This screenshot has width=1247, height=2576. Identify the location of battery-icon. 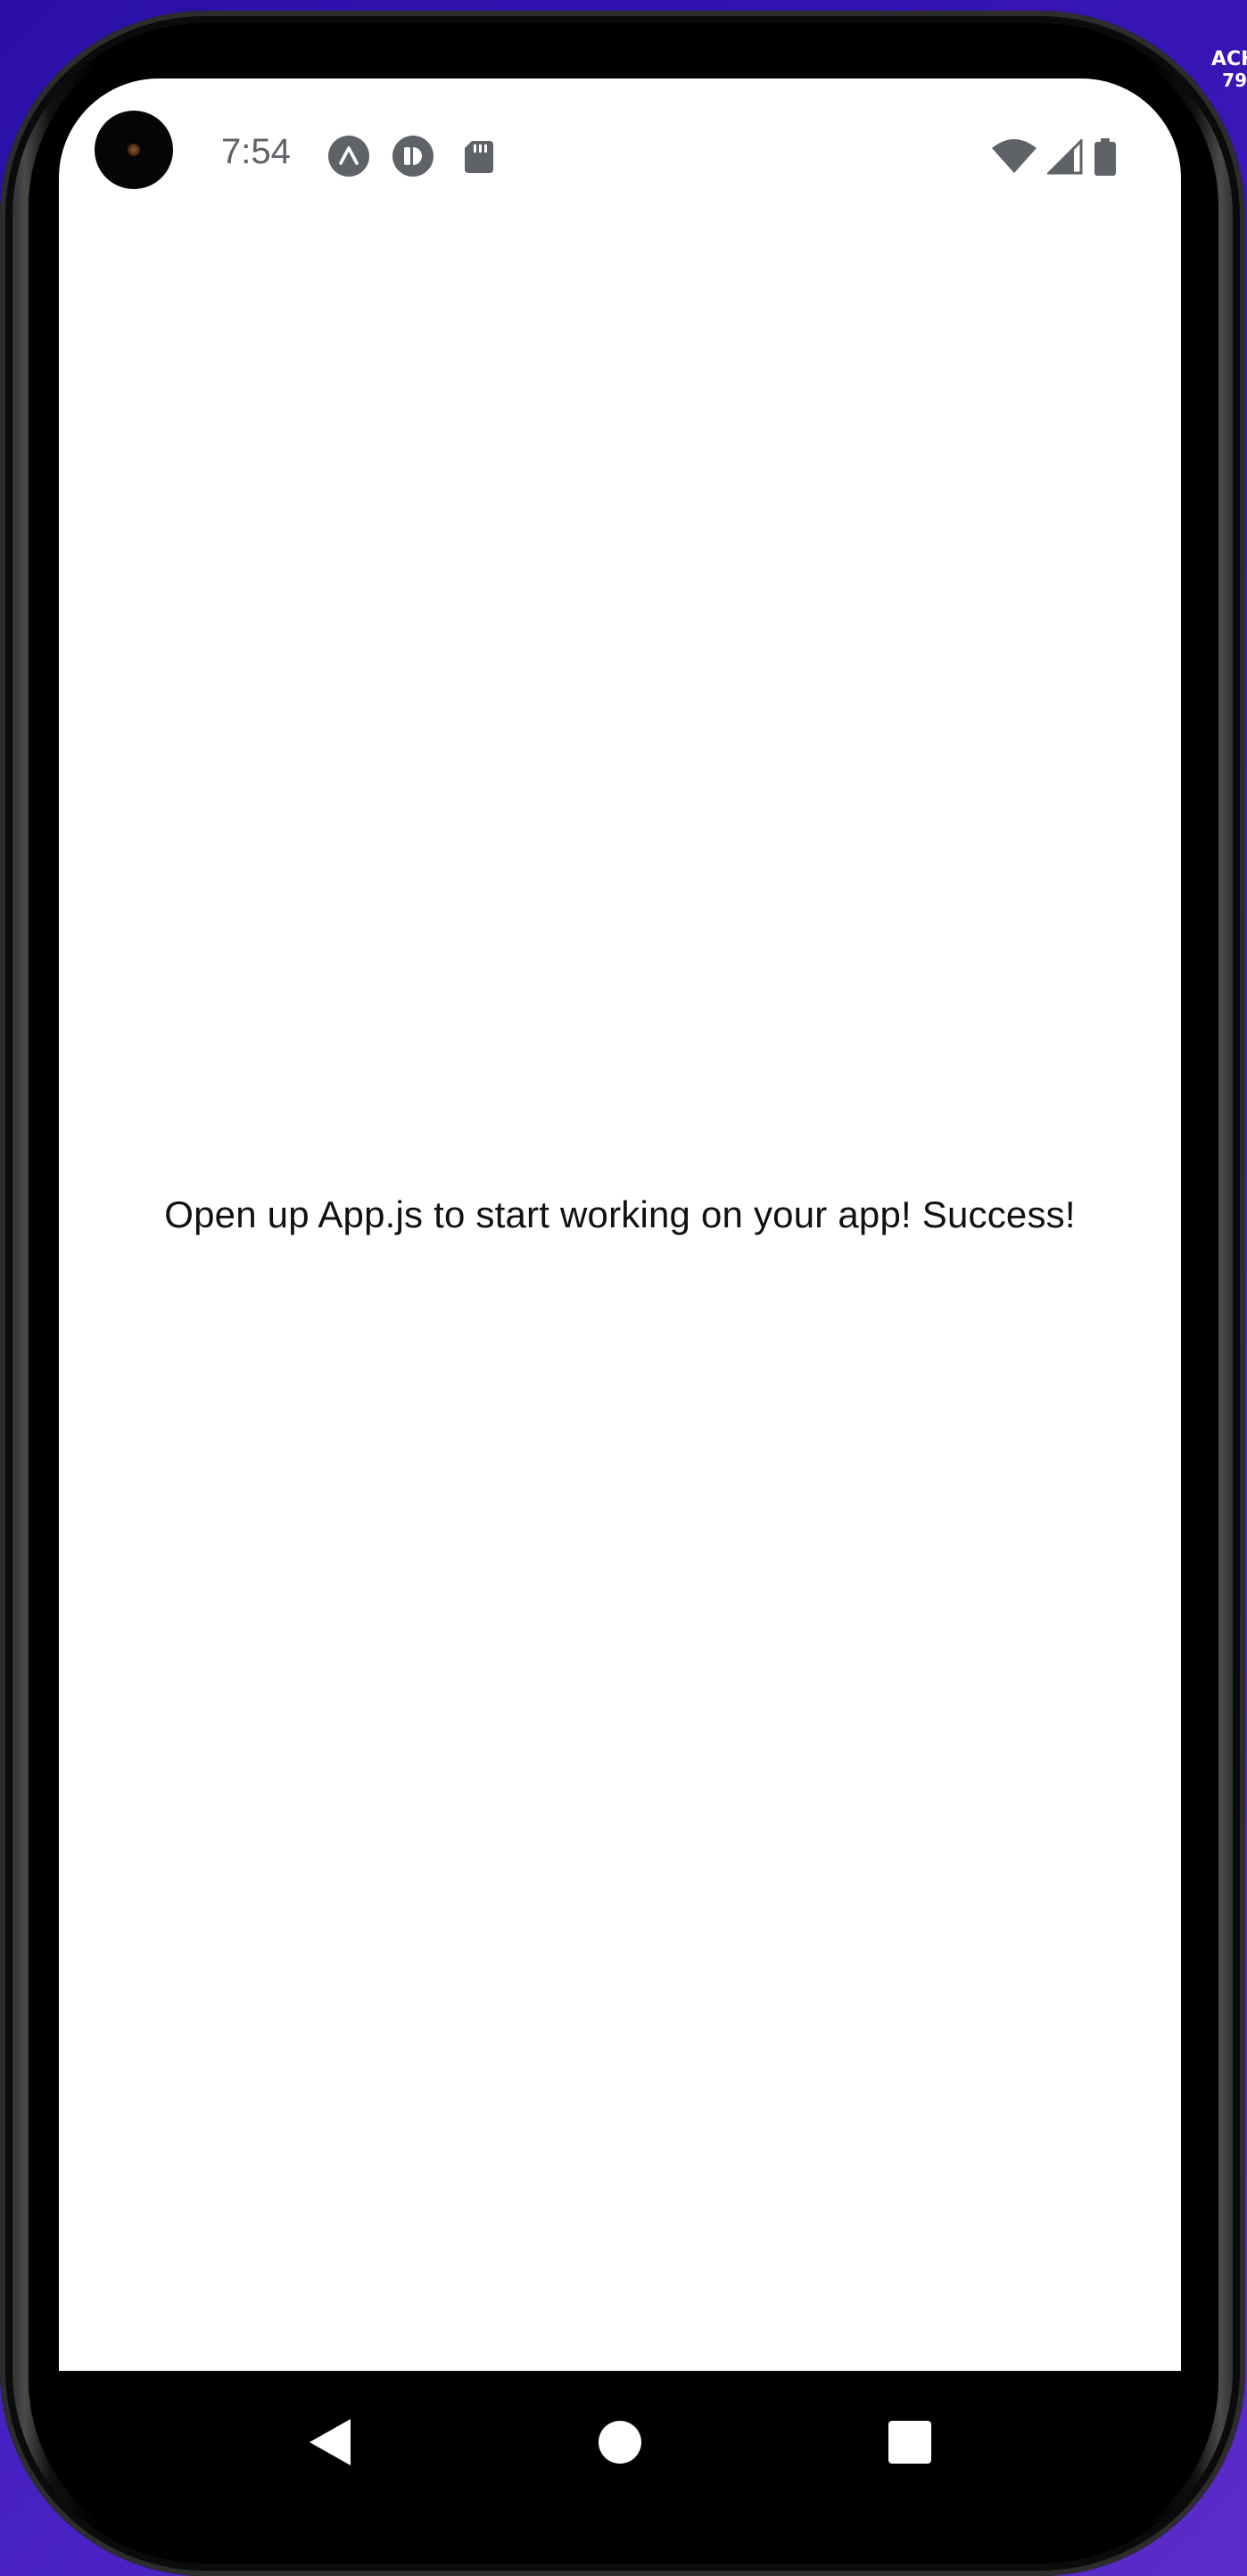
(1105, 157).